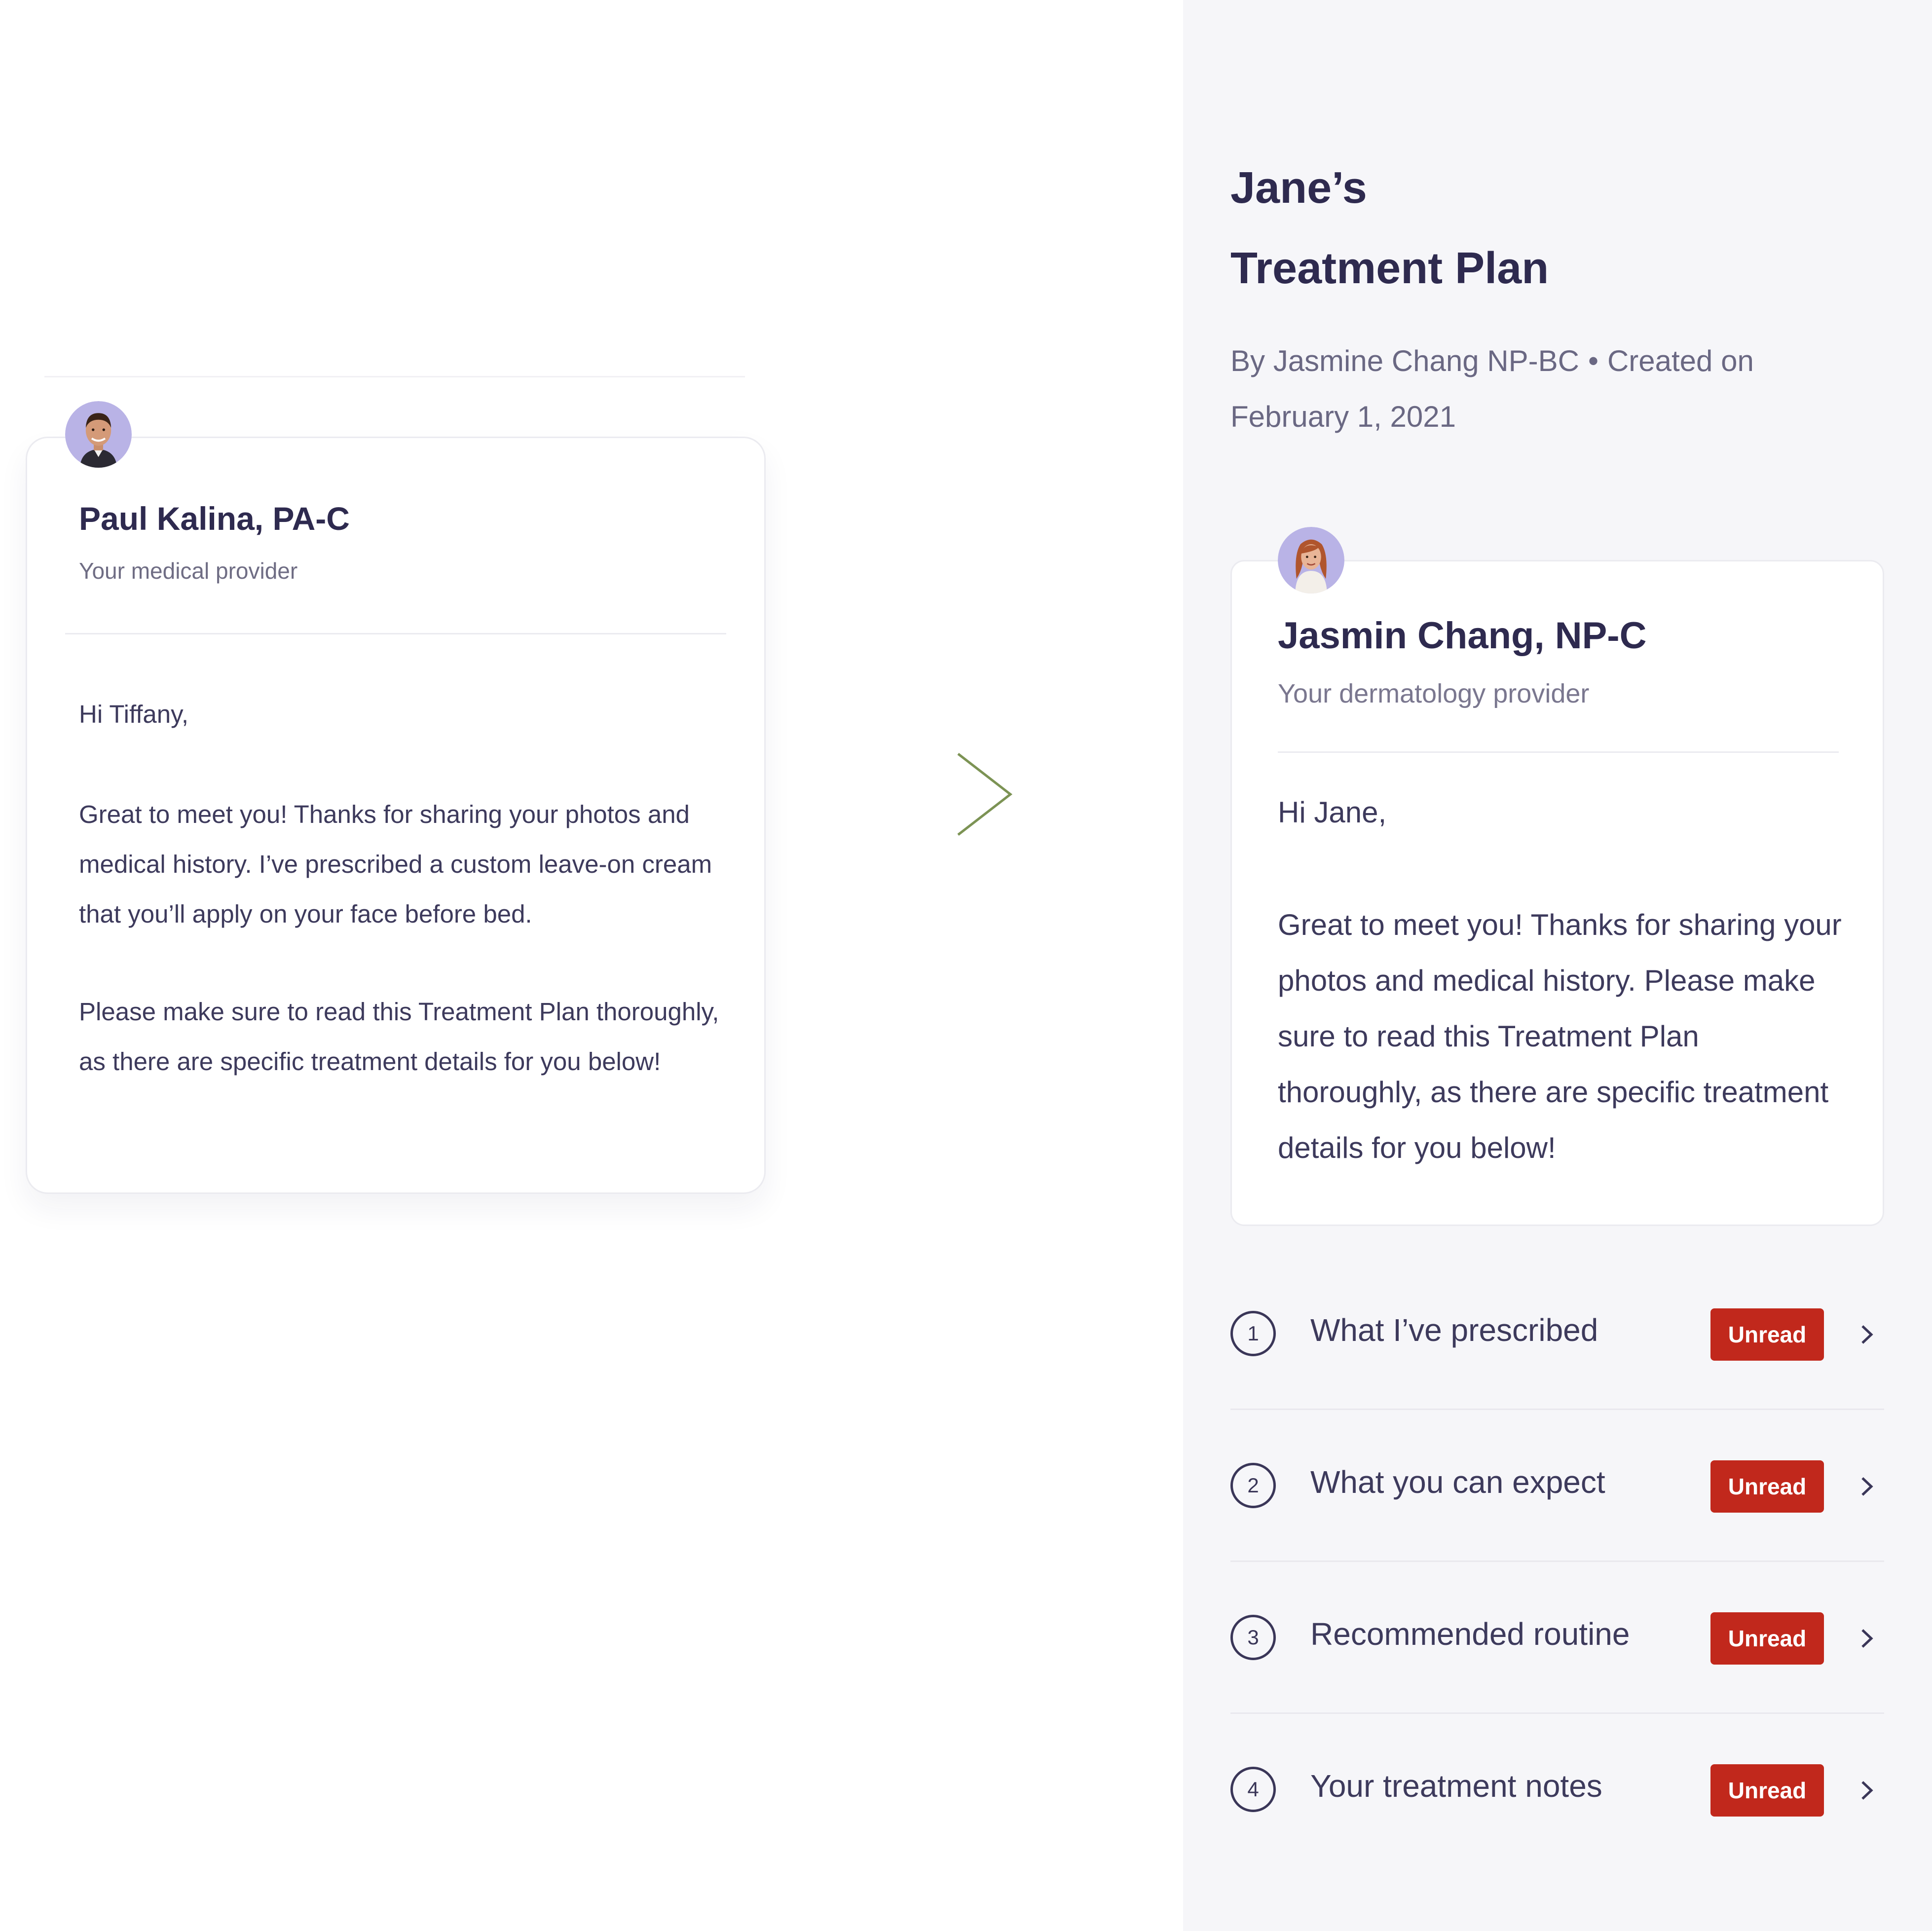  What do you see at coordinates (134, 714) in the screenshot?
I see `message-greeting: Hi Tiffany,` at bounding box center [134, 714].